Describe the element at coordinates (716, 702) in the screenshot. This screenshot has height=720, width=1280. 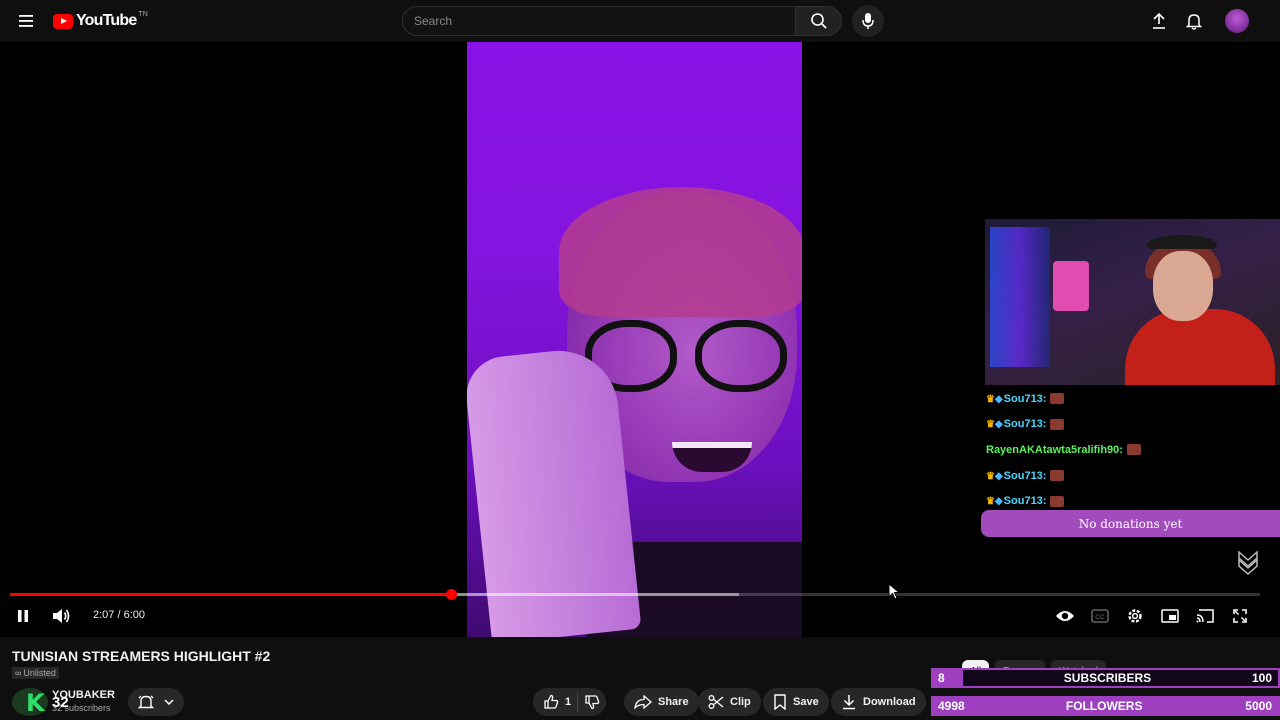
I see `scissors-icon` at that location.